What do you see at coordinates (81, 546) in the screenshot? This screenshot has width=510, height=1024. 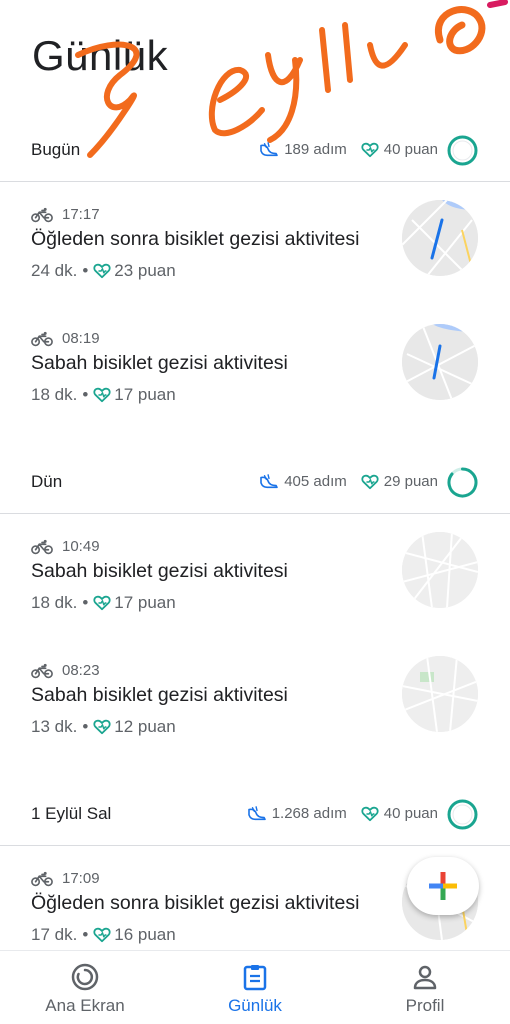 I see `activity-time: 10:49` at bounding box center [81, 546].